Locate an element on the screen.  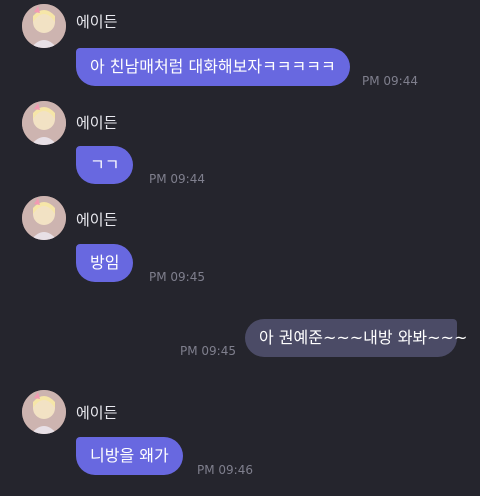
message-bubble-incoming: ㄱㄱ is located at coordinates (105, 165).